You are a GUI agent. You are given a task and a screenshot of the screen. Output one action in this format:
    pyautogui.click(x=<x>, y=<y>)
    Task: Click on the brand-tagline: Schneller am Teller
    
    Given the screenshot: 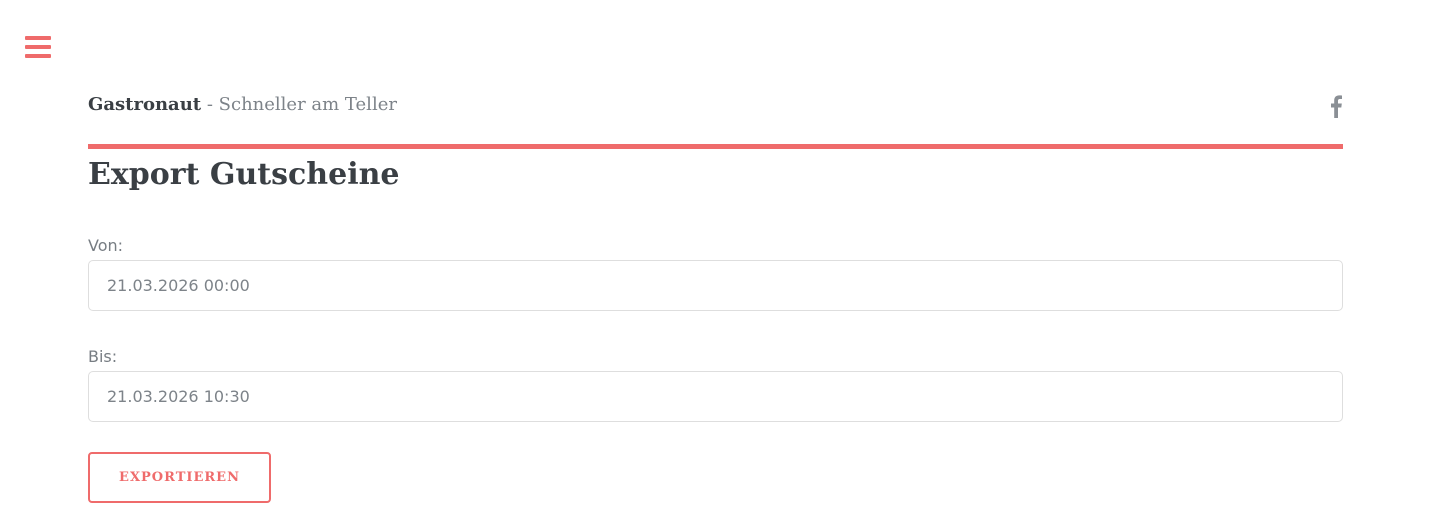 What is the action you would take?
    pyautogui.click(x=307, y=104)
    